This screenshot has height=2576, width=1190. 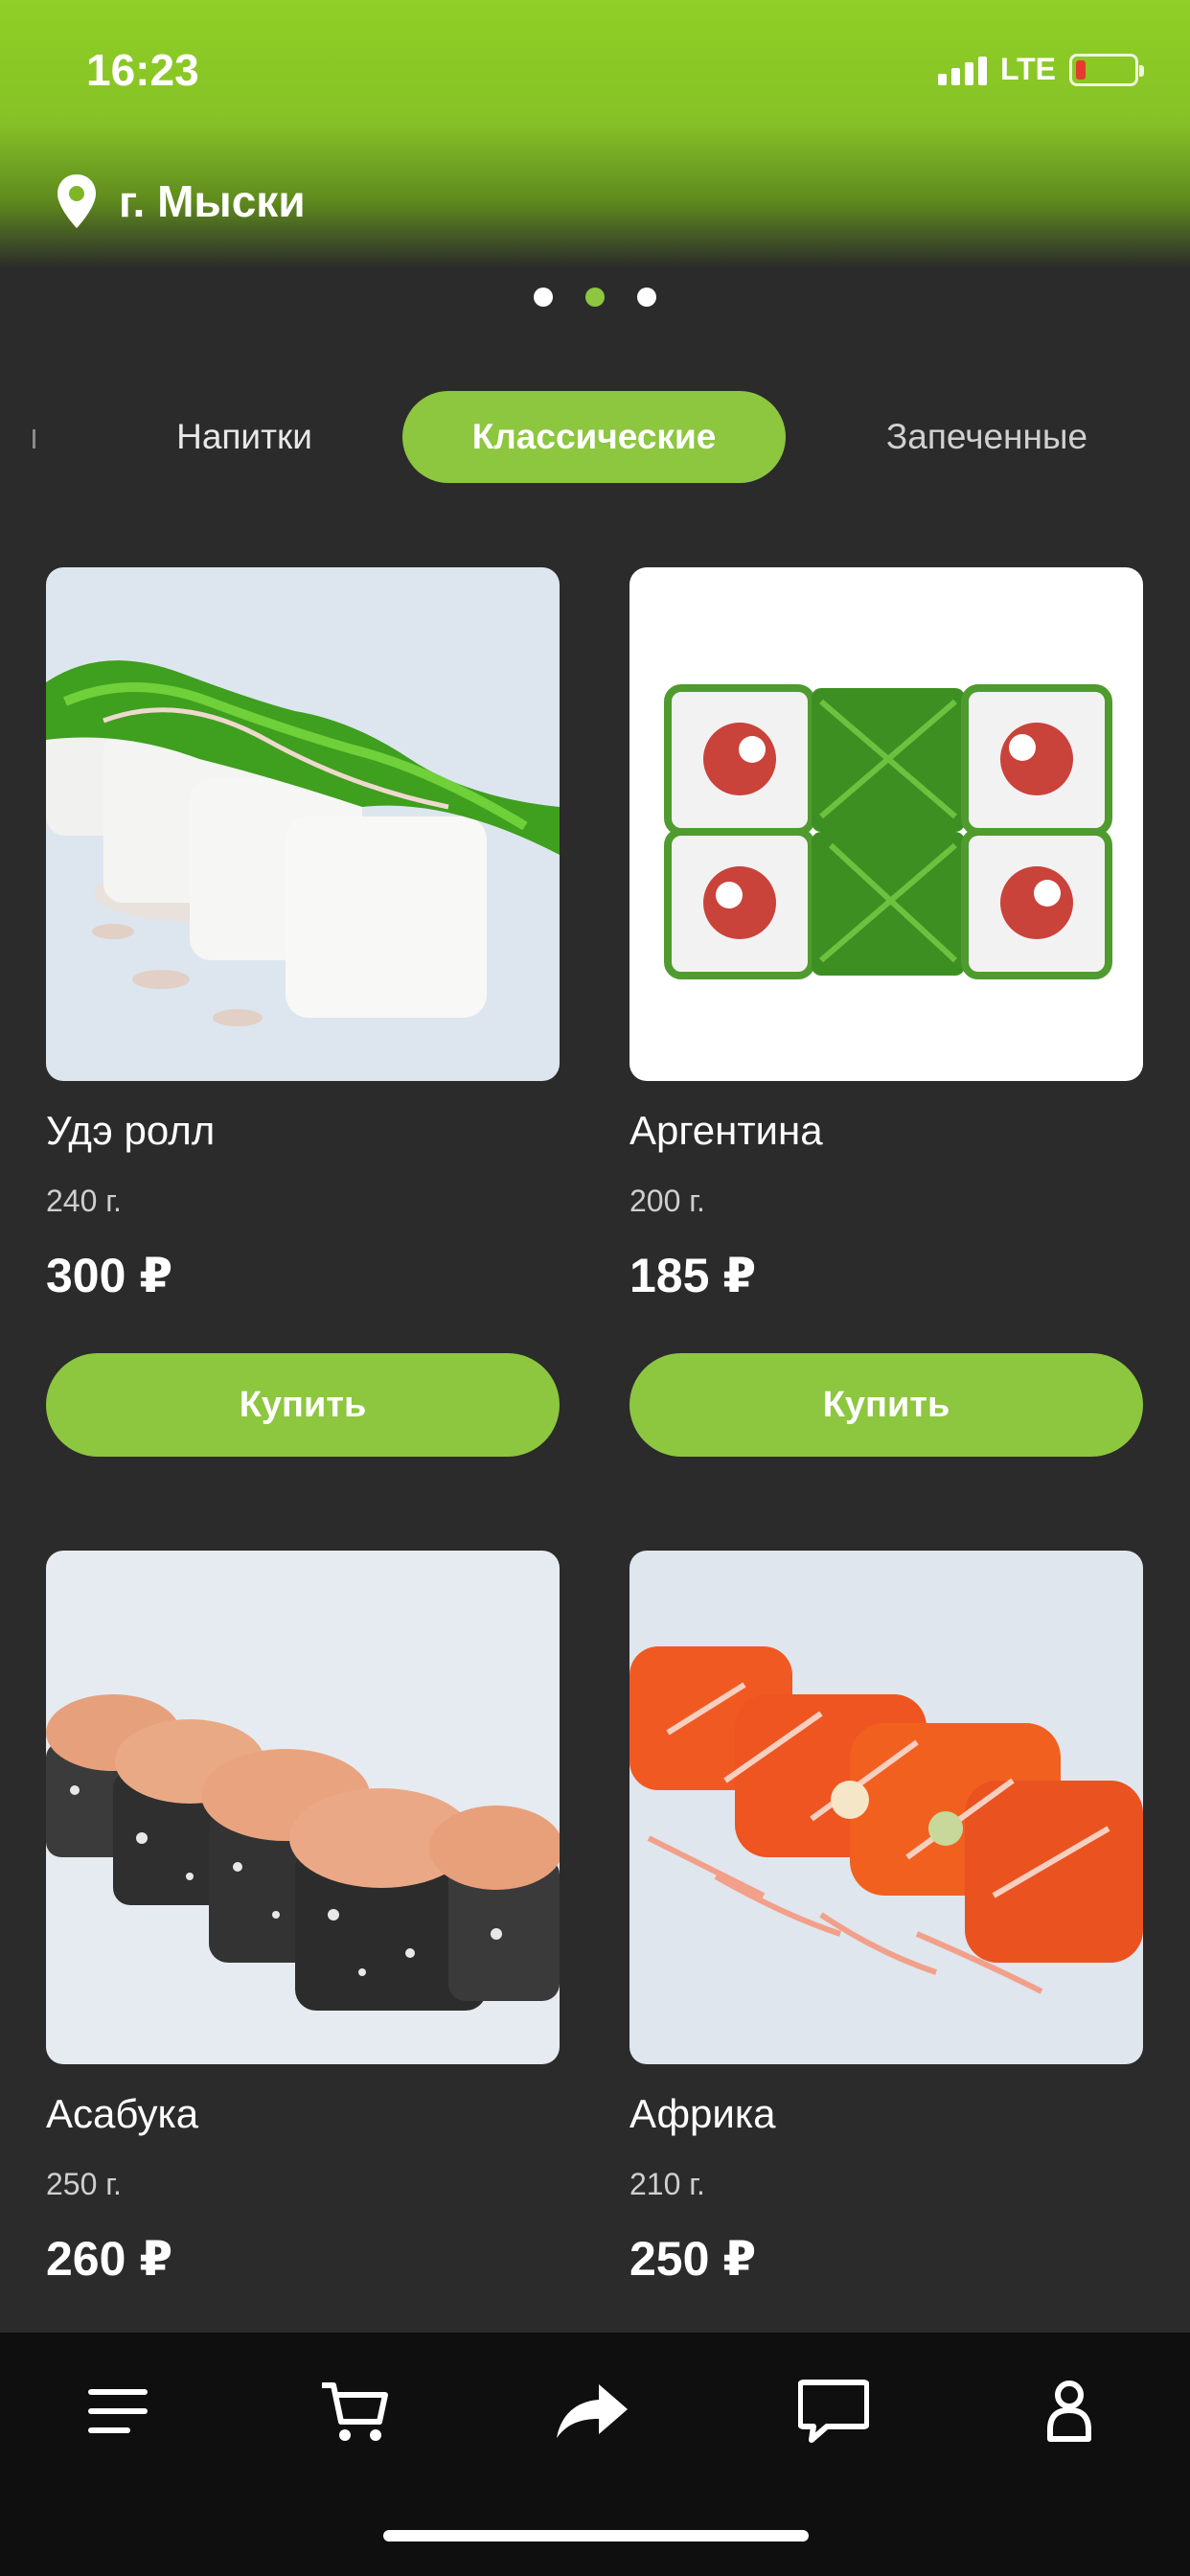 What do you see at coordinates (595, 134) in the screenshot?
I see `header: 16:23 LTE г. Мыски` at bounding box center [595, 134].